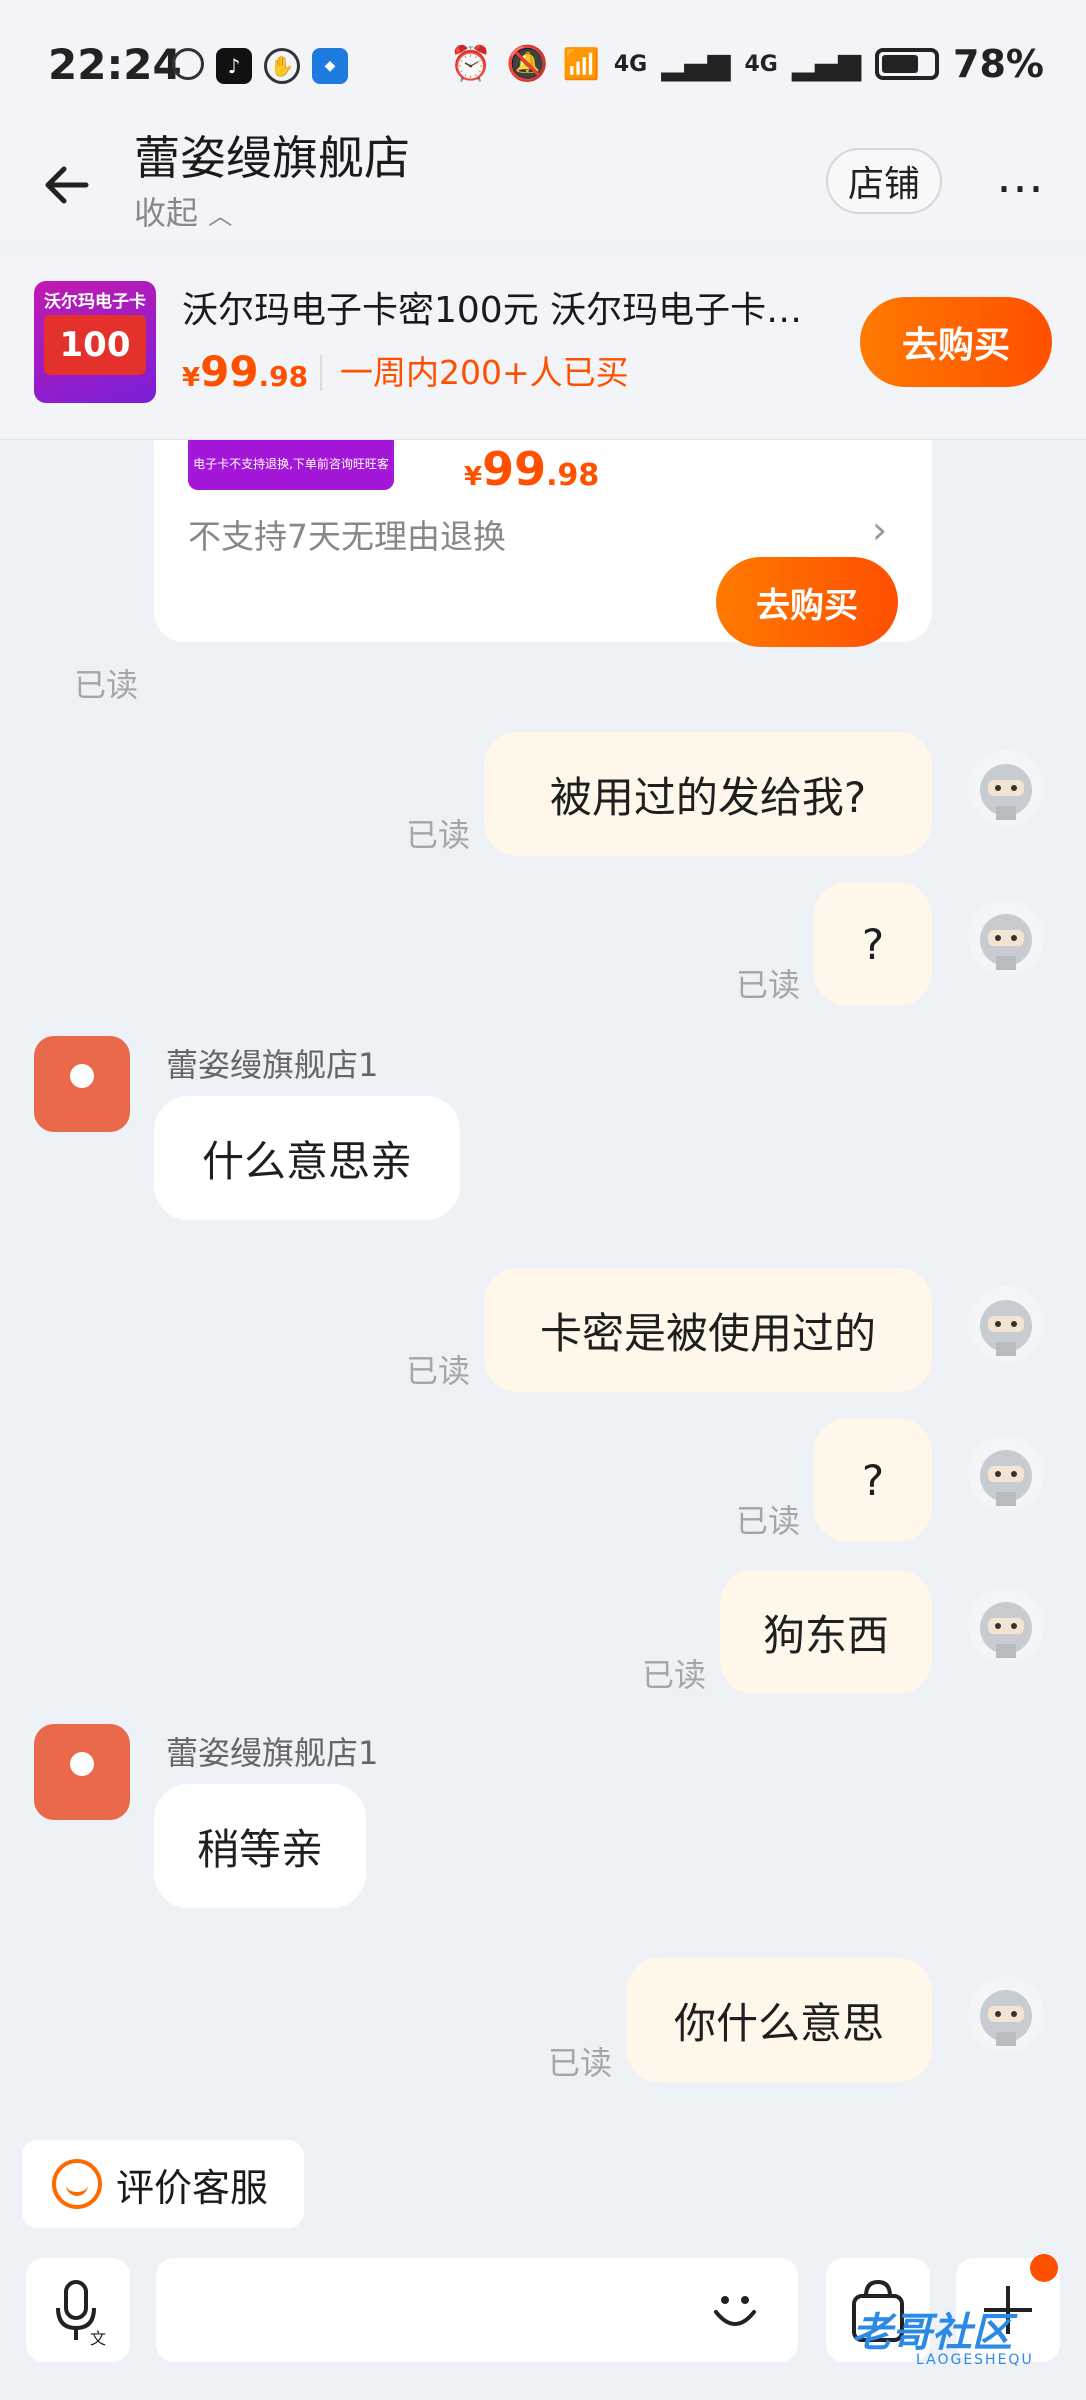 This screenshot has height=2400, width=1086. What do you see at coordinates (761, 64) in the screenshot?
I see `network-4g-2: 4G` at bounding box center [761, 64].